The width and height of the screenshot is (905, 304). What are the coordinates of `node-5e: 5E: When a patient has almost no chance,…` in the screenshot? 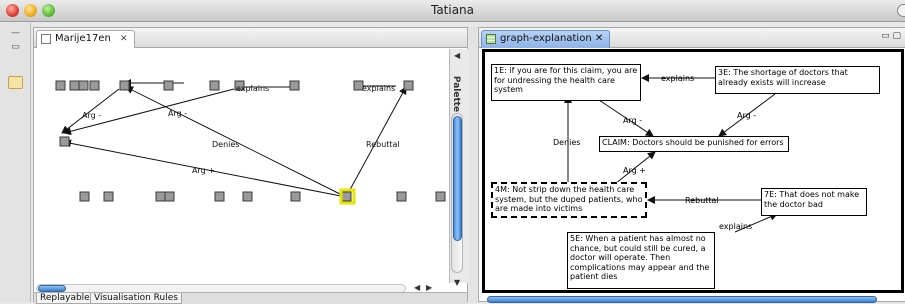 It's located at (641, 260).